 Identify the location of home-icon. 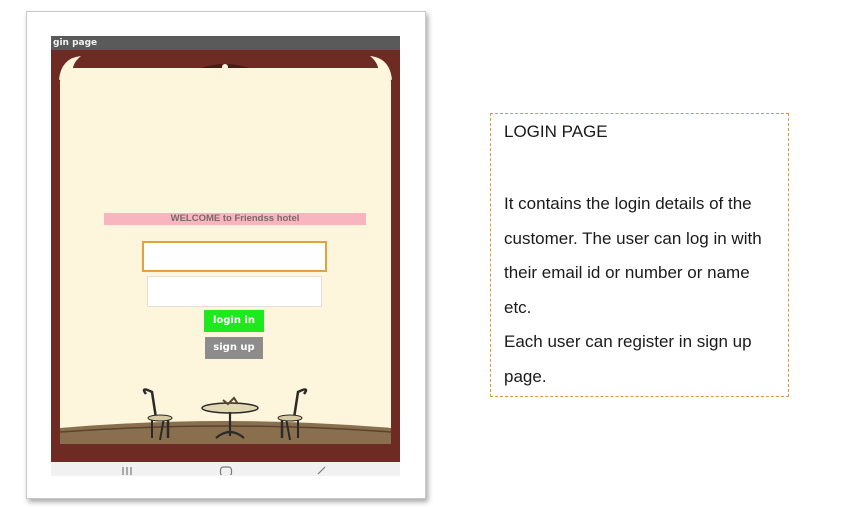
(226, 470).